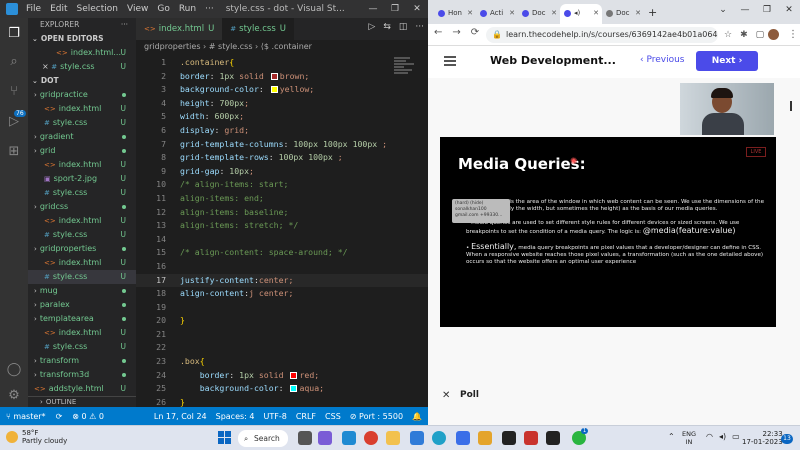 The width and height of the screenshot is (800, 450). I want to click on menu-go: Go, so click(163, 9).